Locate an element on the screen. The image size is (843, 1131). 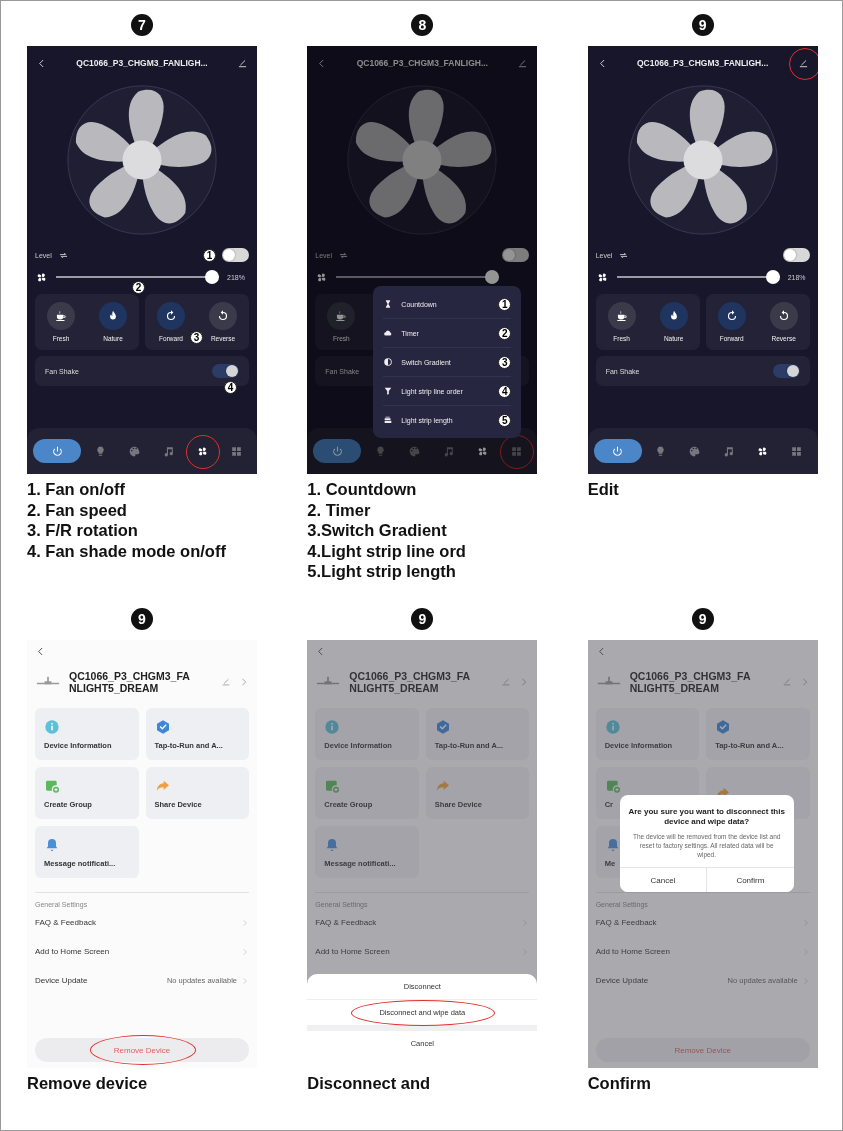
caption-line: 3.Switch Gradient is located at coordinates (377, 530).